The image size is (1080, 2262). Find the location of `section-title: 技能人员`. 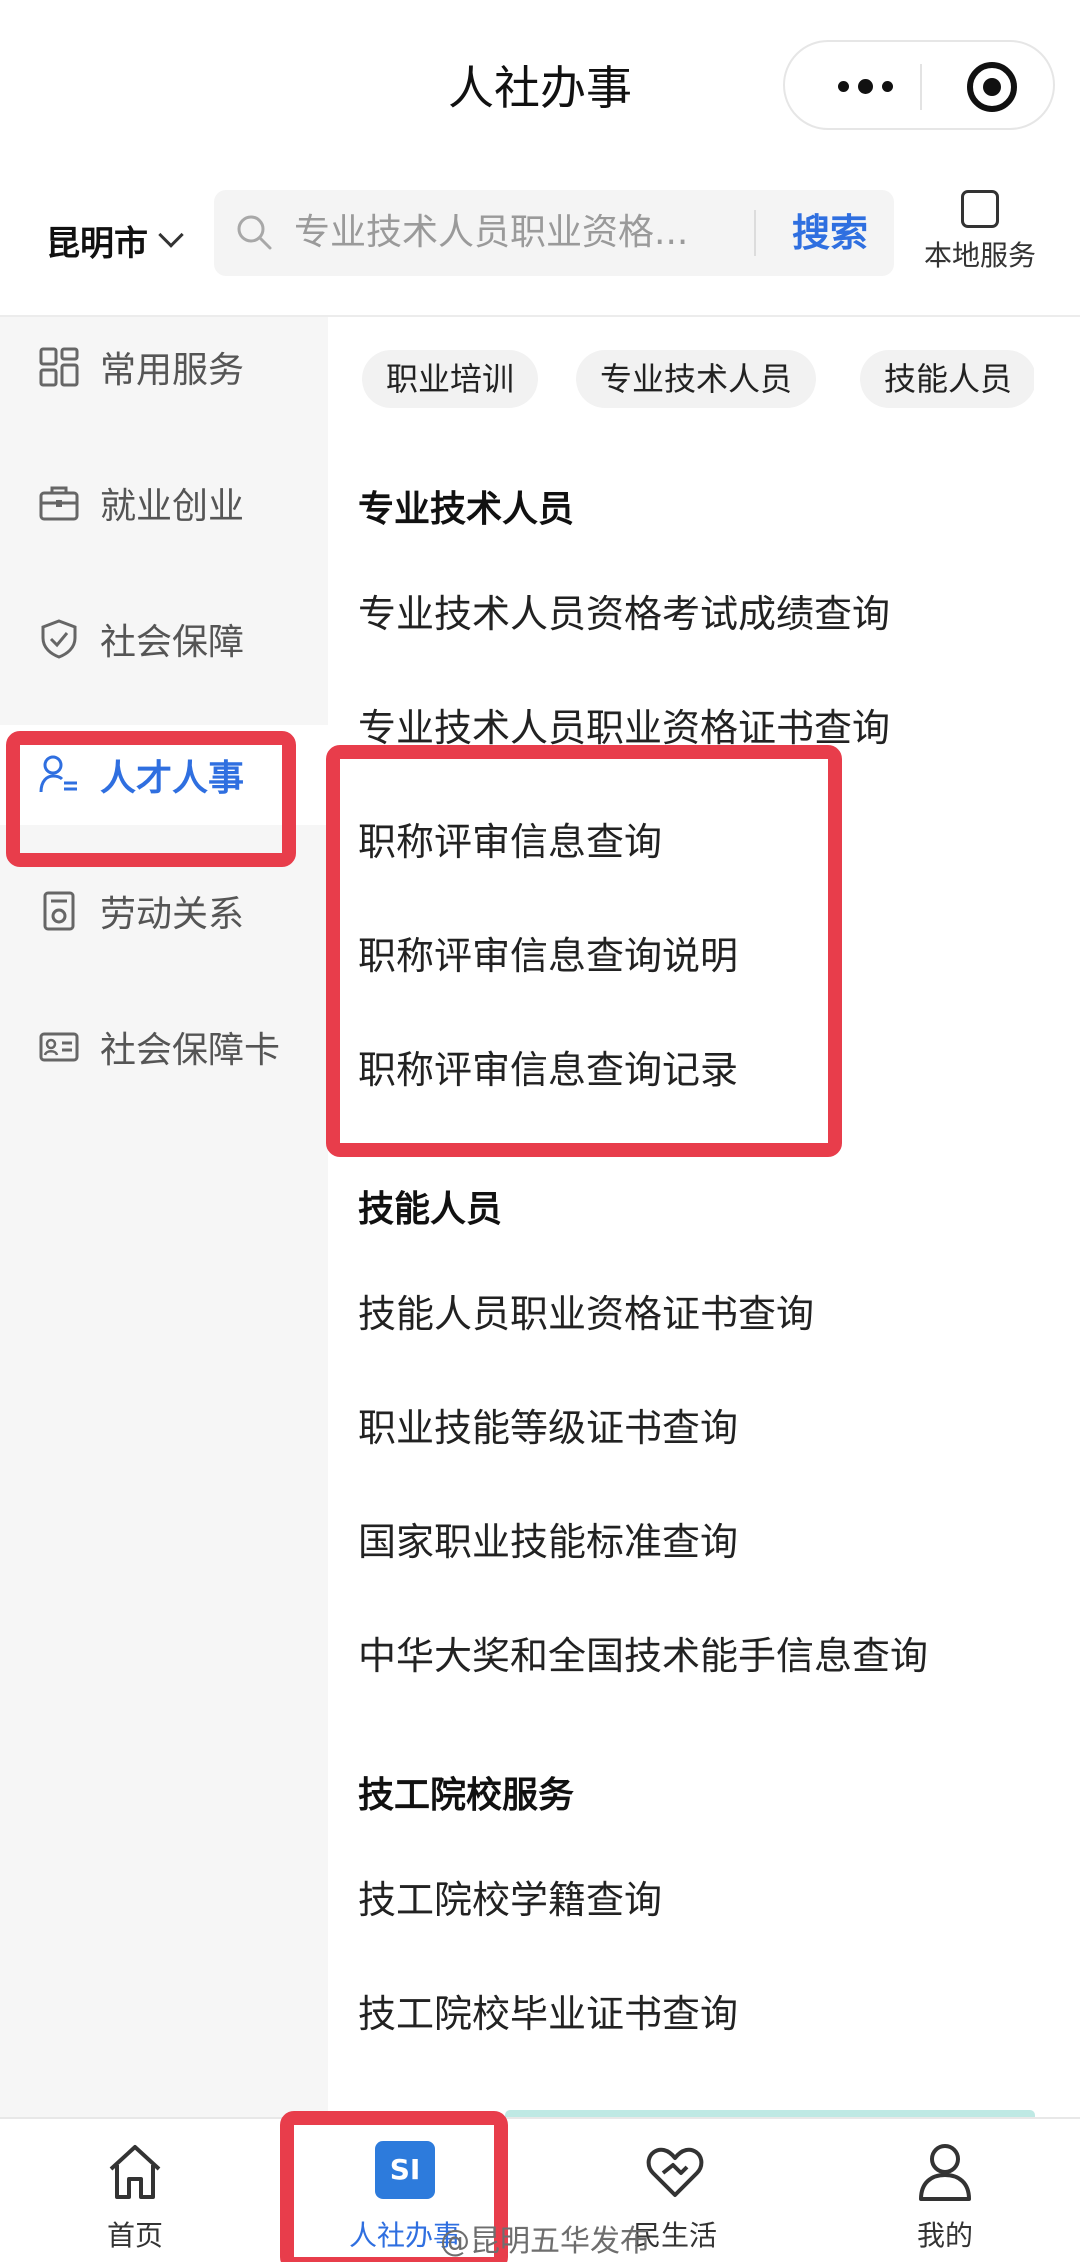

section-title: 技能人员 is located at coordinates (430, 1209).